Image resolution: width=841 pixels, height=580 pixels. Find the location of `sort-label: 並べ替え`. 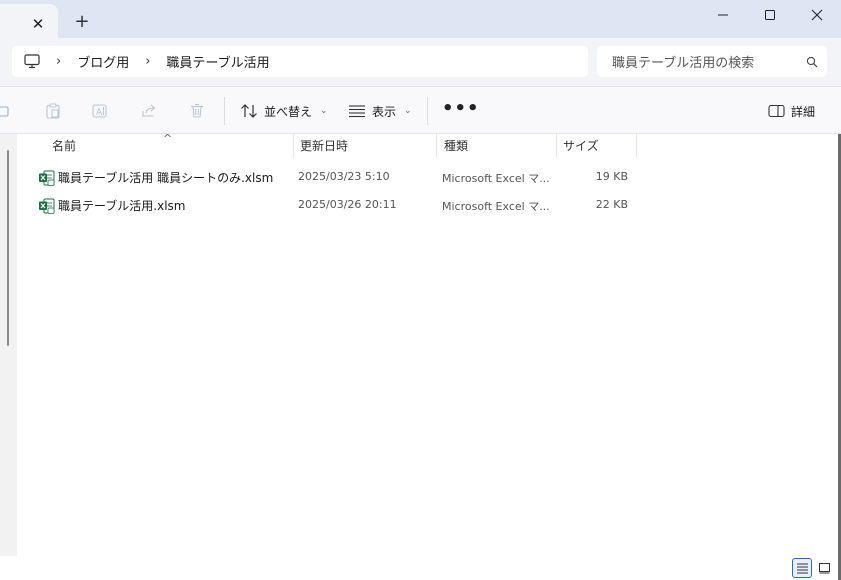

sort-label: 並べ替え is located at coordinates (288, 111).